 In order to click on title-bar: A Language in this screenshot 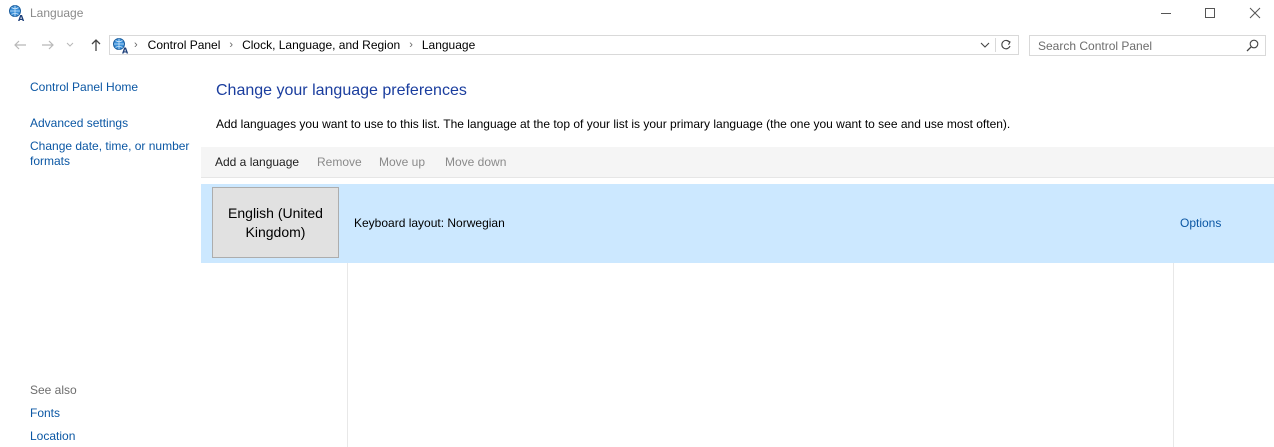, I will do `click(637, 14)`.